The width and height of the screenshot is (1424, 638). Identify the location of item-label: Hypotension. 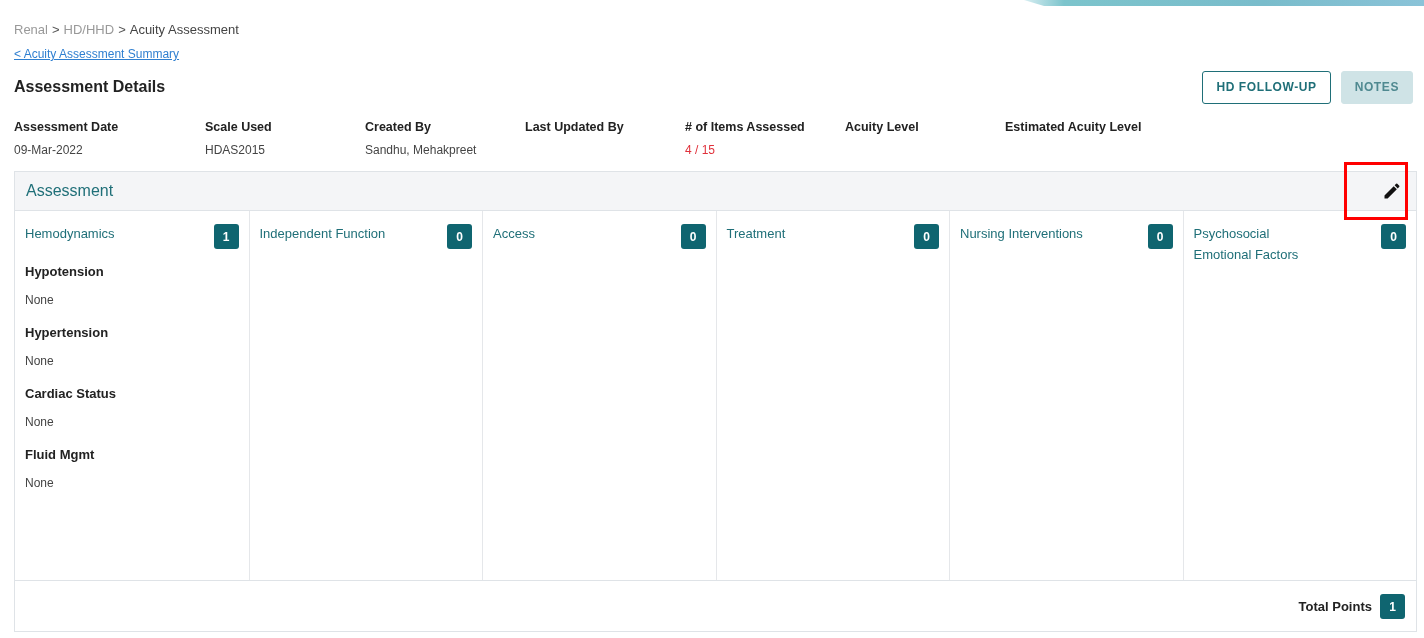
(65, 271).